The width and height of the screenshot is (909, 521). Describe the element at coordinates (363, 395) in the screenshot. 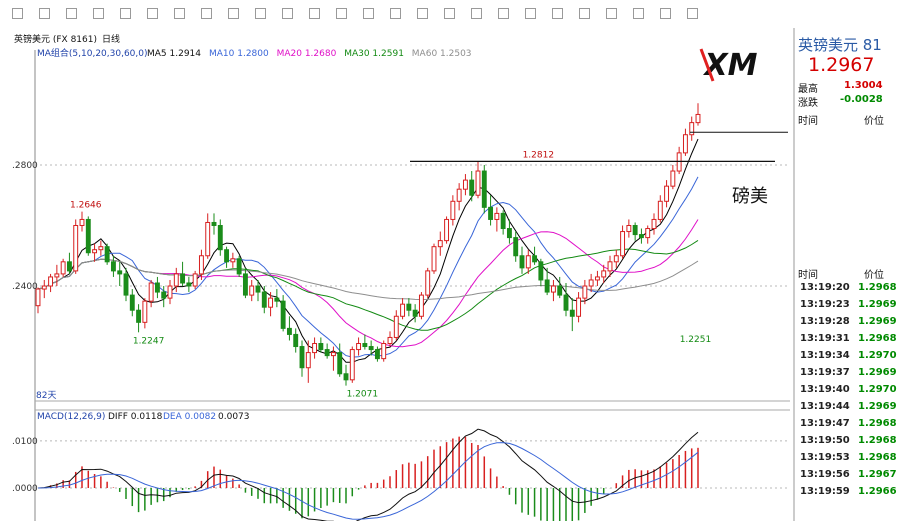

I see `price-annotation: 1.2071` at that location.